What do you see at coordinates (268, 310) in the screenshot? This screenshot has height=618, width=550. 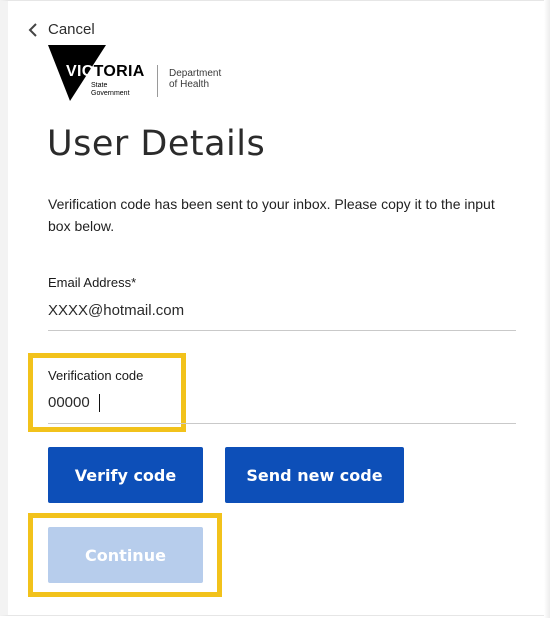 I see `email-field` at bounding box center [268, 310].